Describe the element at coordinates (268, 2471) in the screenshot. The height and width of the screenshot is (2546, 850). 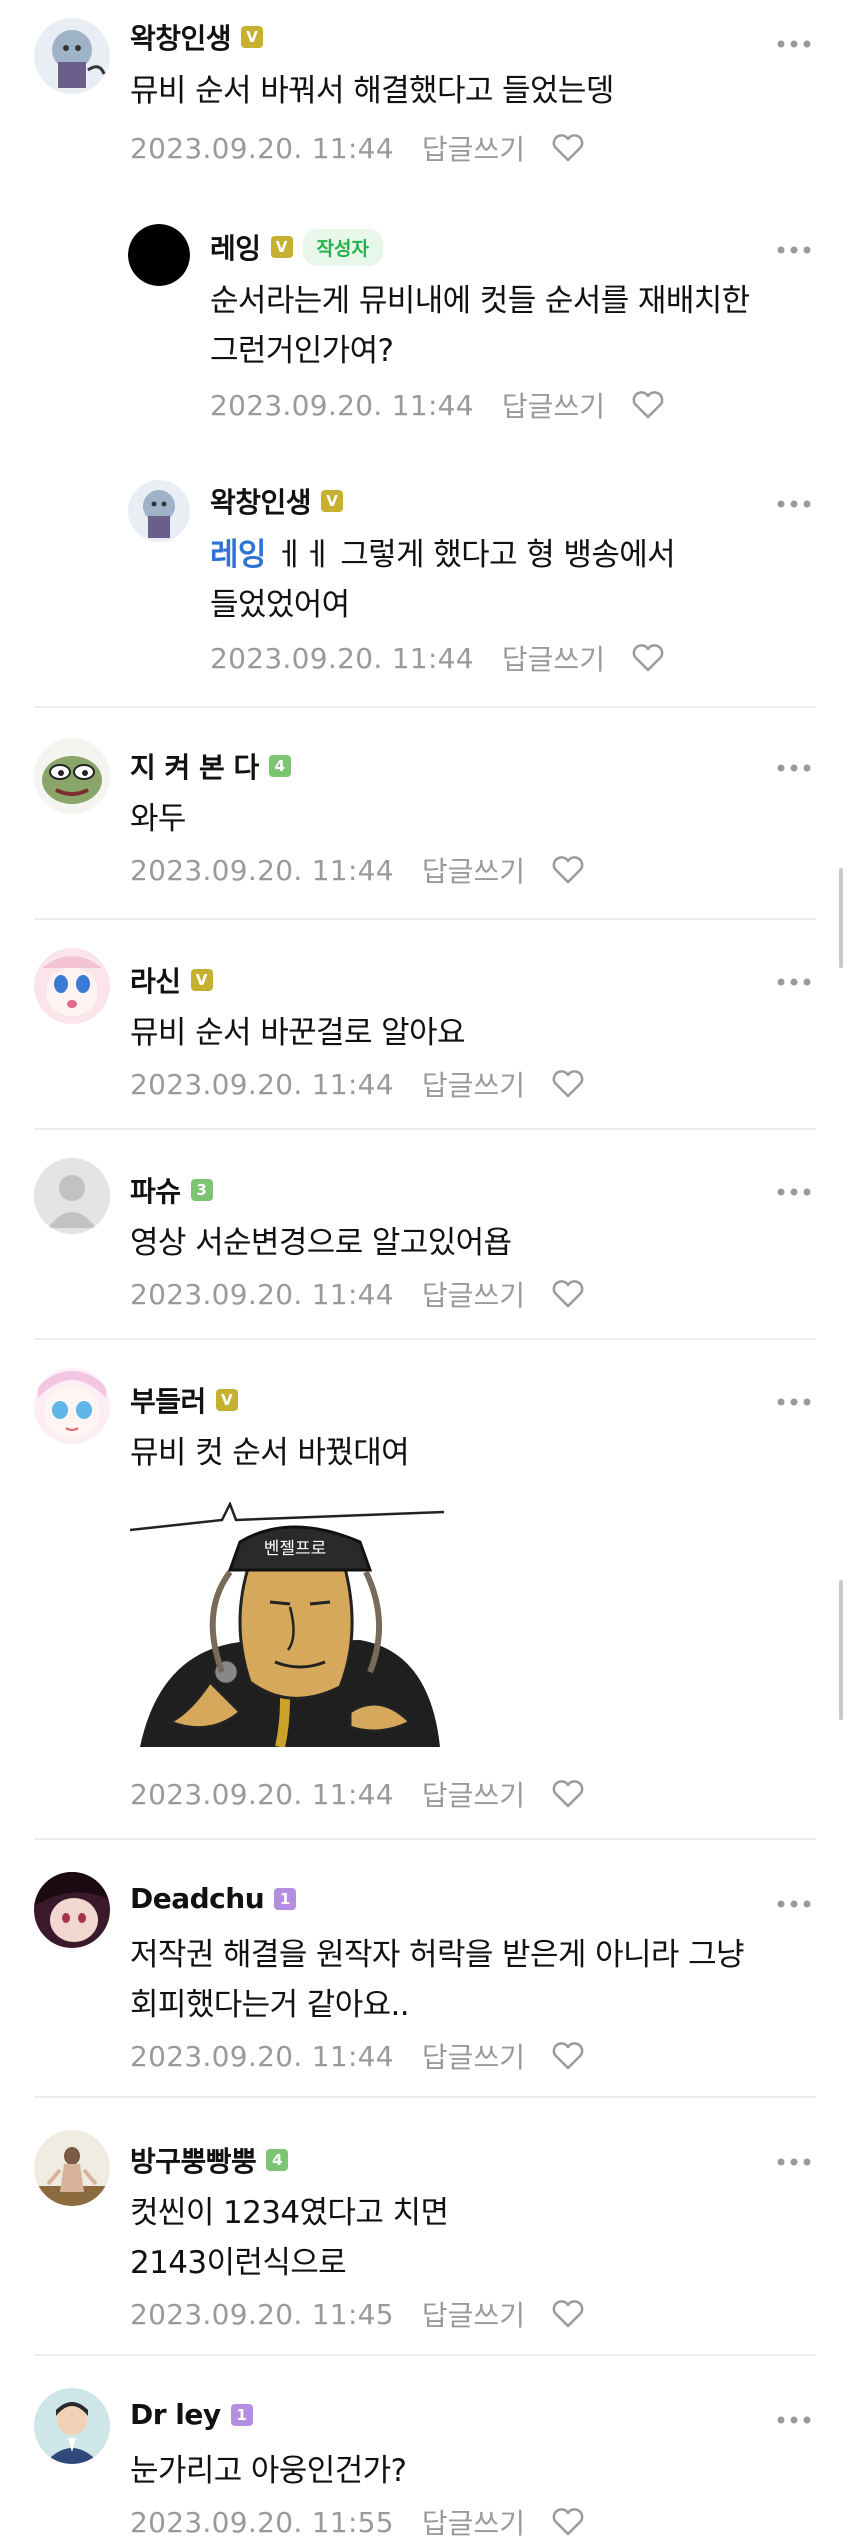
I see `comment-text: 눈가리고 아웅인건가?` at that location.